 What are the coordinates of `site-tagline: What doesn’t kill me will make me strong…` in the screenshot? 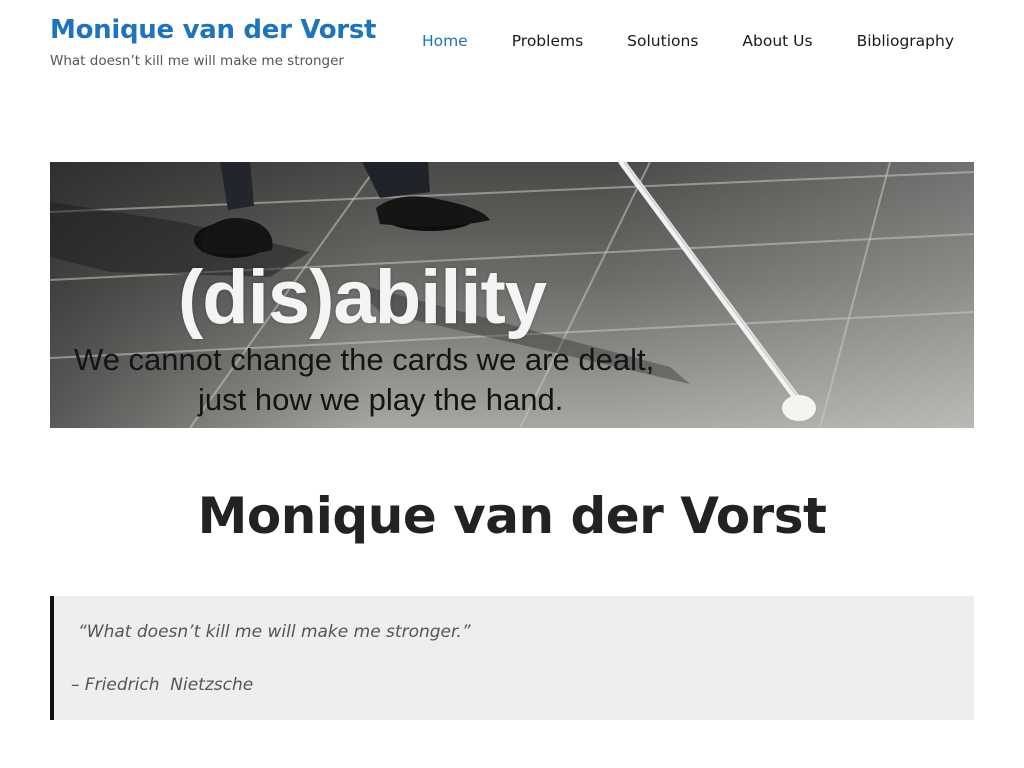 It's located at (197, 61).